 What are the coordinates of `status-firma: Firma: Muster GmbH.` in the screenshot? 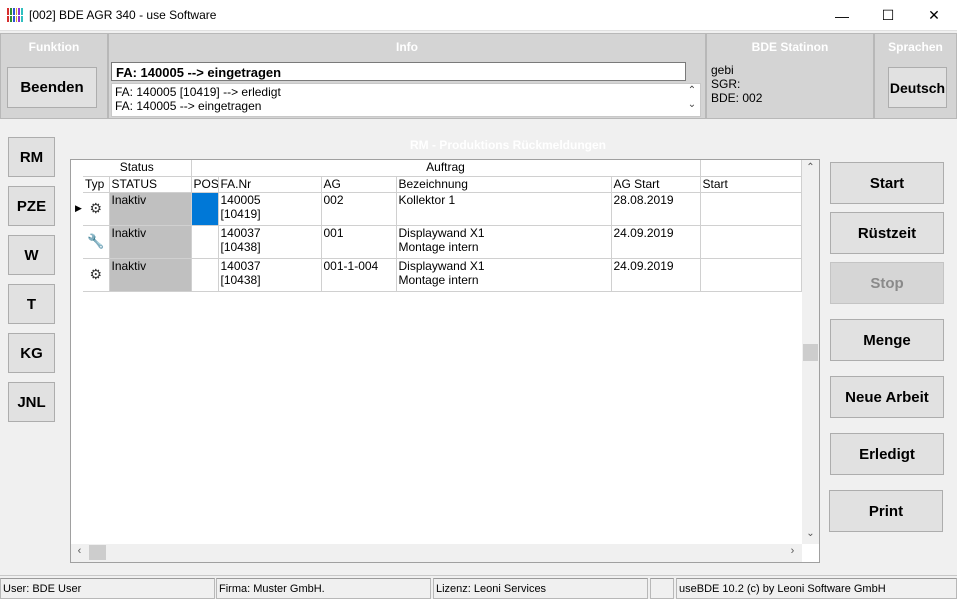 It's located at (323, 588).